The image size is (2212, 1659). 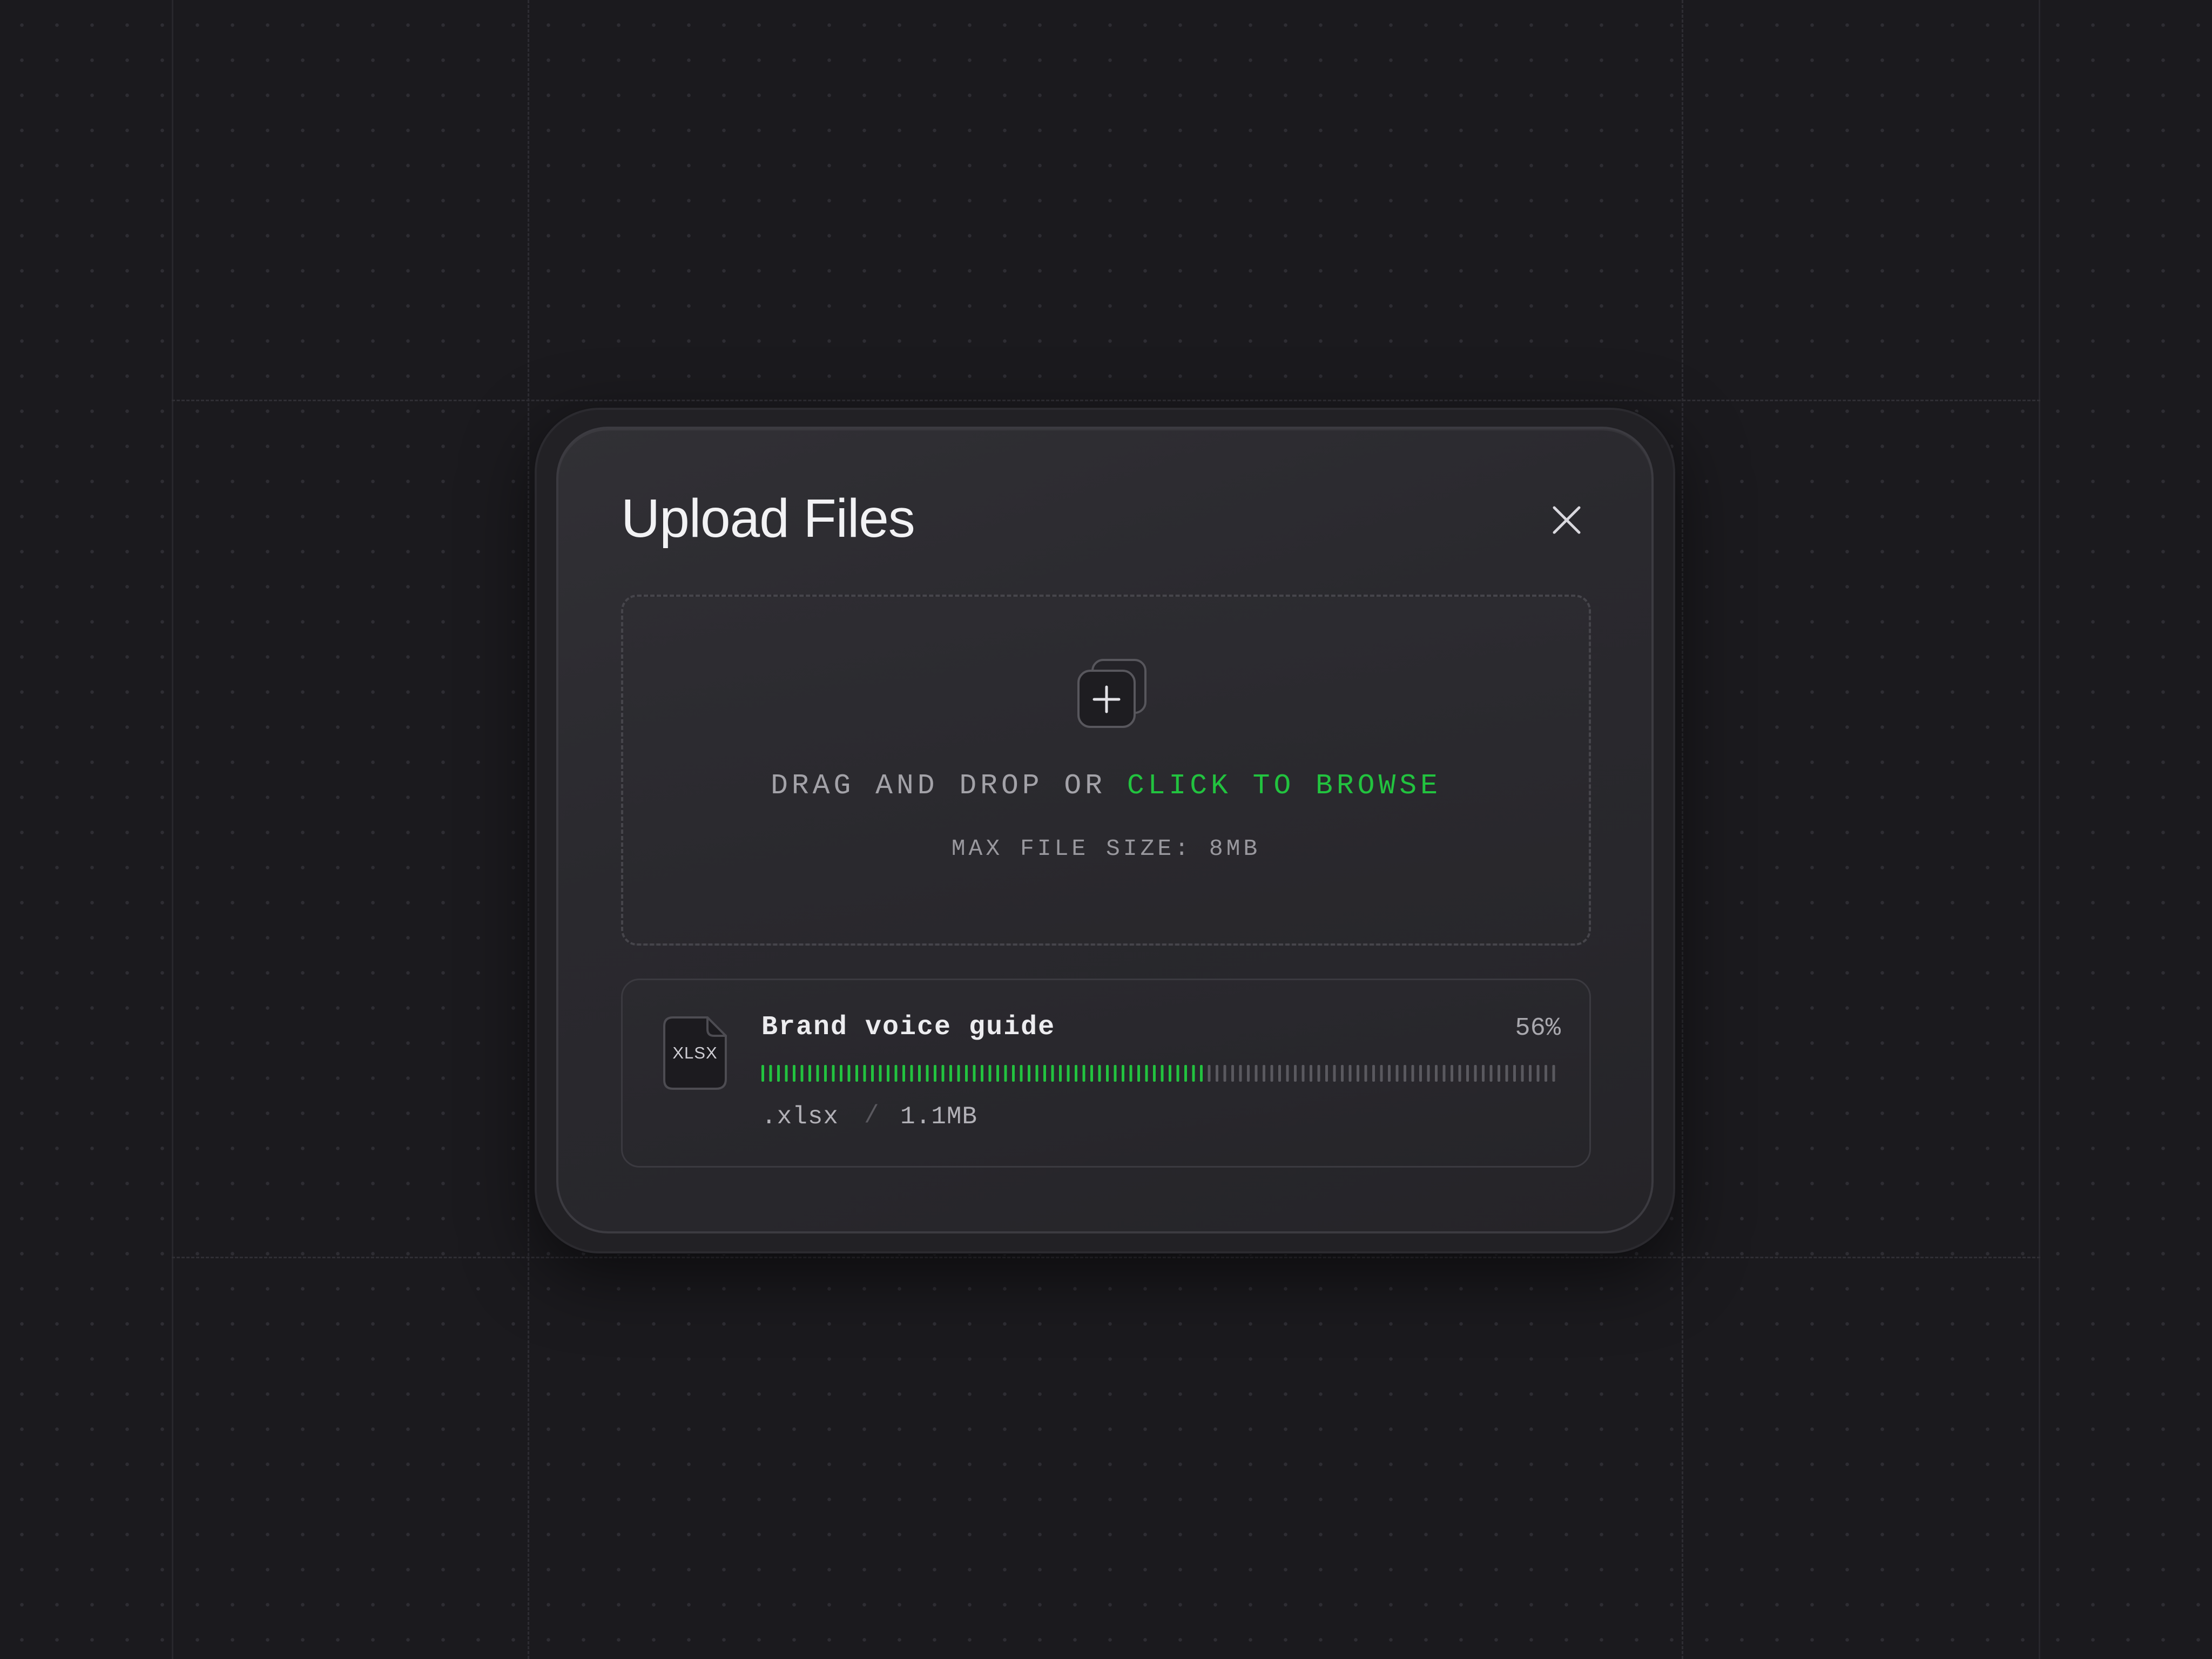 I want to click on browse-link: CLICK TO BROWSE, so click(x=1284, y=786).